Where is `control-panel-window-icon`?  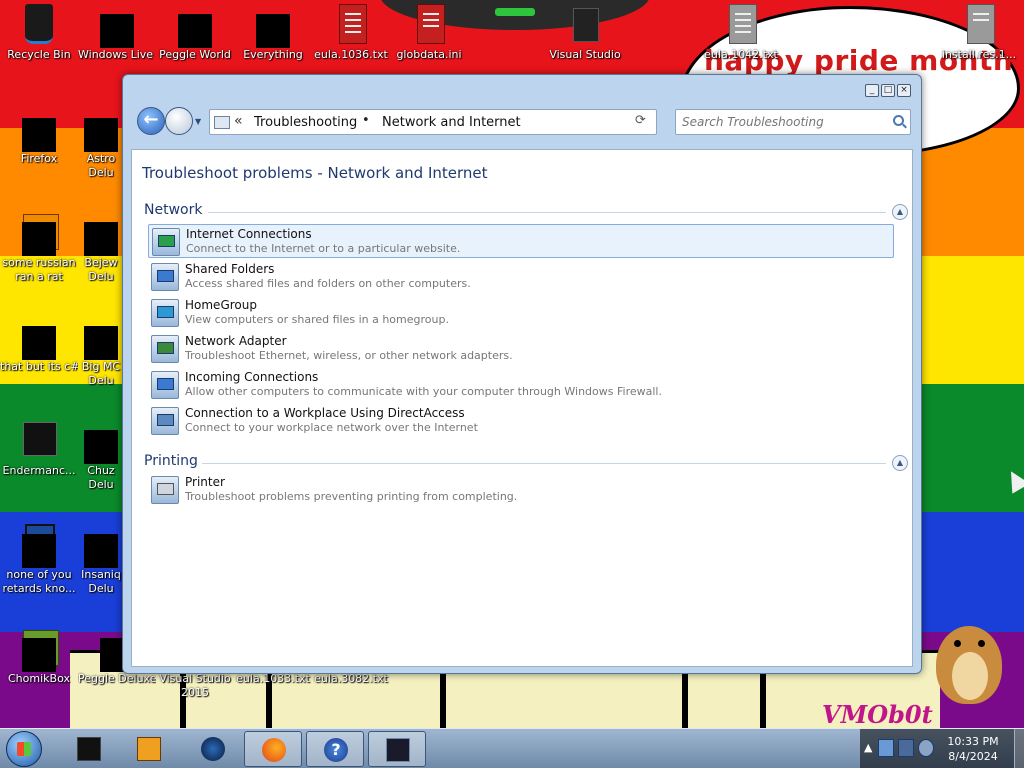
control-panel-window-icon is located at coordinates (398, 750).